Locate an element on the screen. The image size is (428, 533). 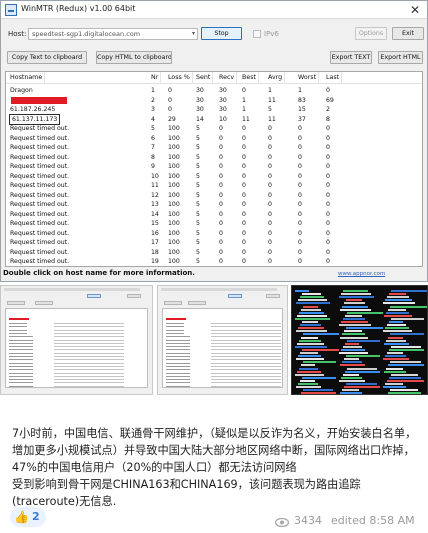
table-row: Request timed out. 12 100 5 0 0 0 0 0 is located at coordinates (214, 195).